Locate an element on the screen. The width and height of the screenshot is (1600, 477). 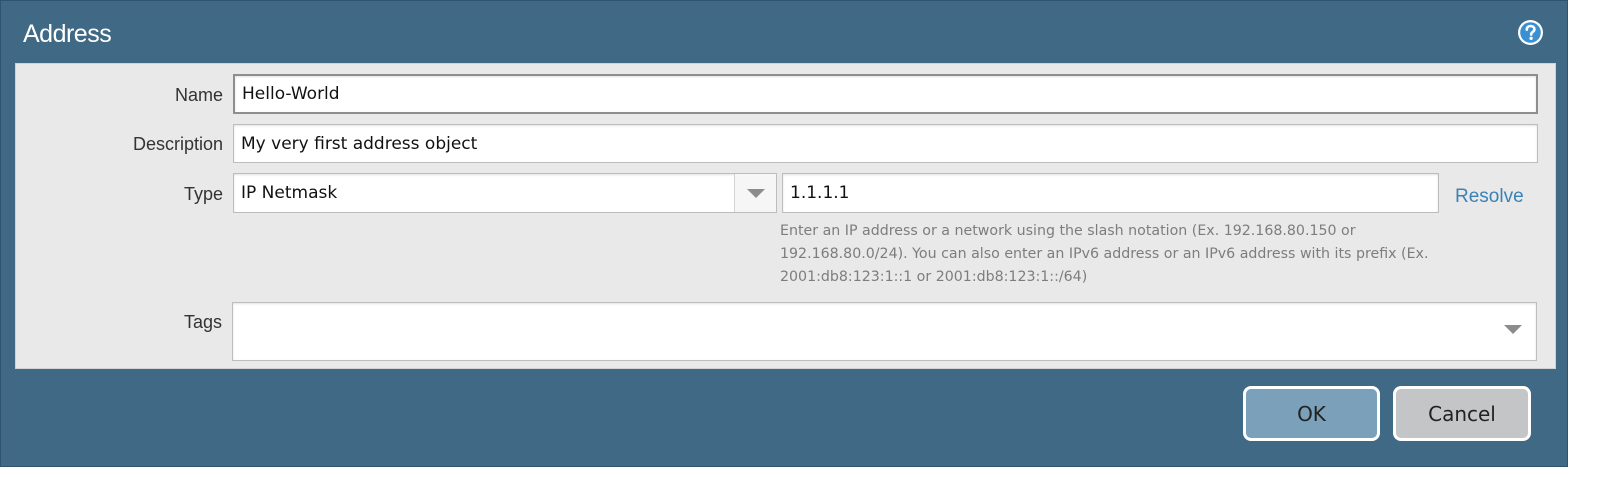
ip-address-input: 1.1.1.1 is located at coordinates (1110, 193).